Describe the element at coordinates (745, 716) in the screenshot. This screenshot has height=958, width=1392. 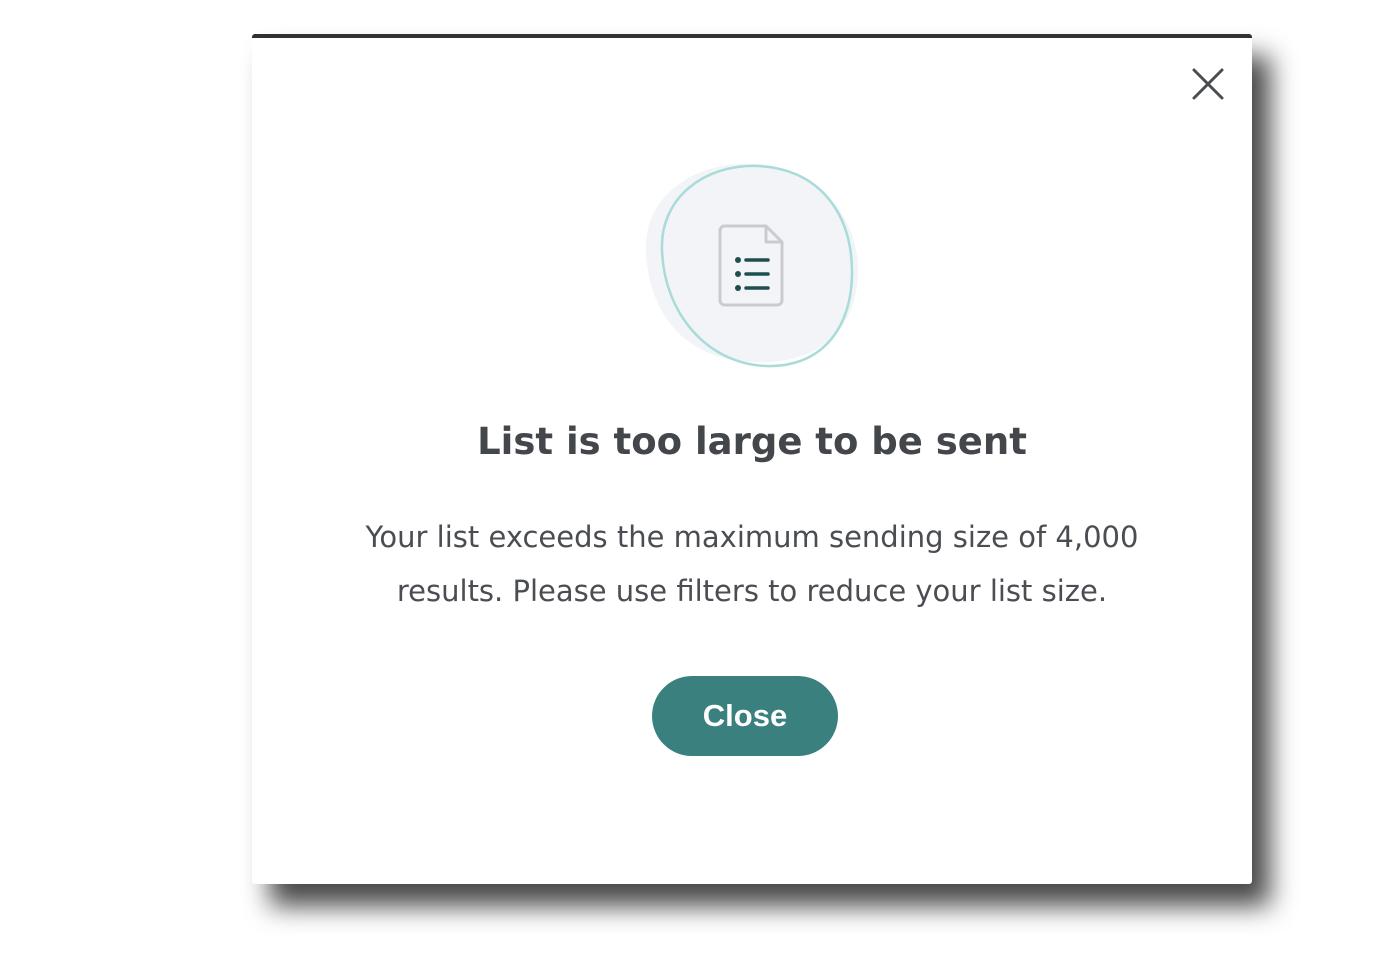
I see `close-button: Close` at that location.